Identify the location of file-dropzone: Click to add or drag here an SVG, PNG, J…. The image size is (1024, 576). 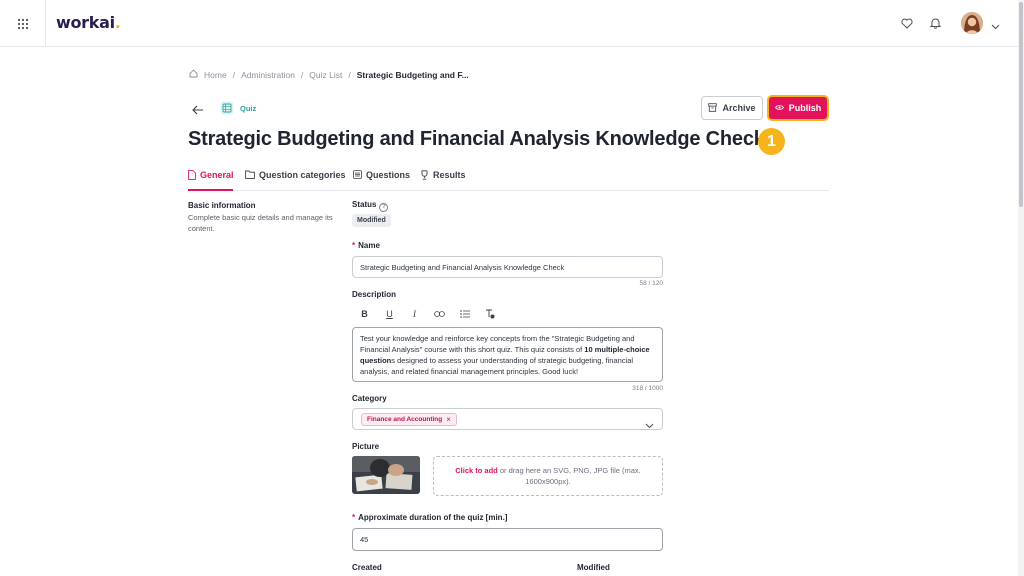
(548, 476).